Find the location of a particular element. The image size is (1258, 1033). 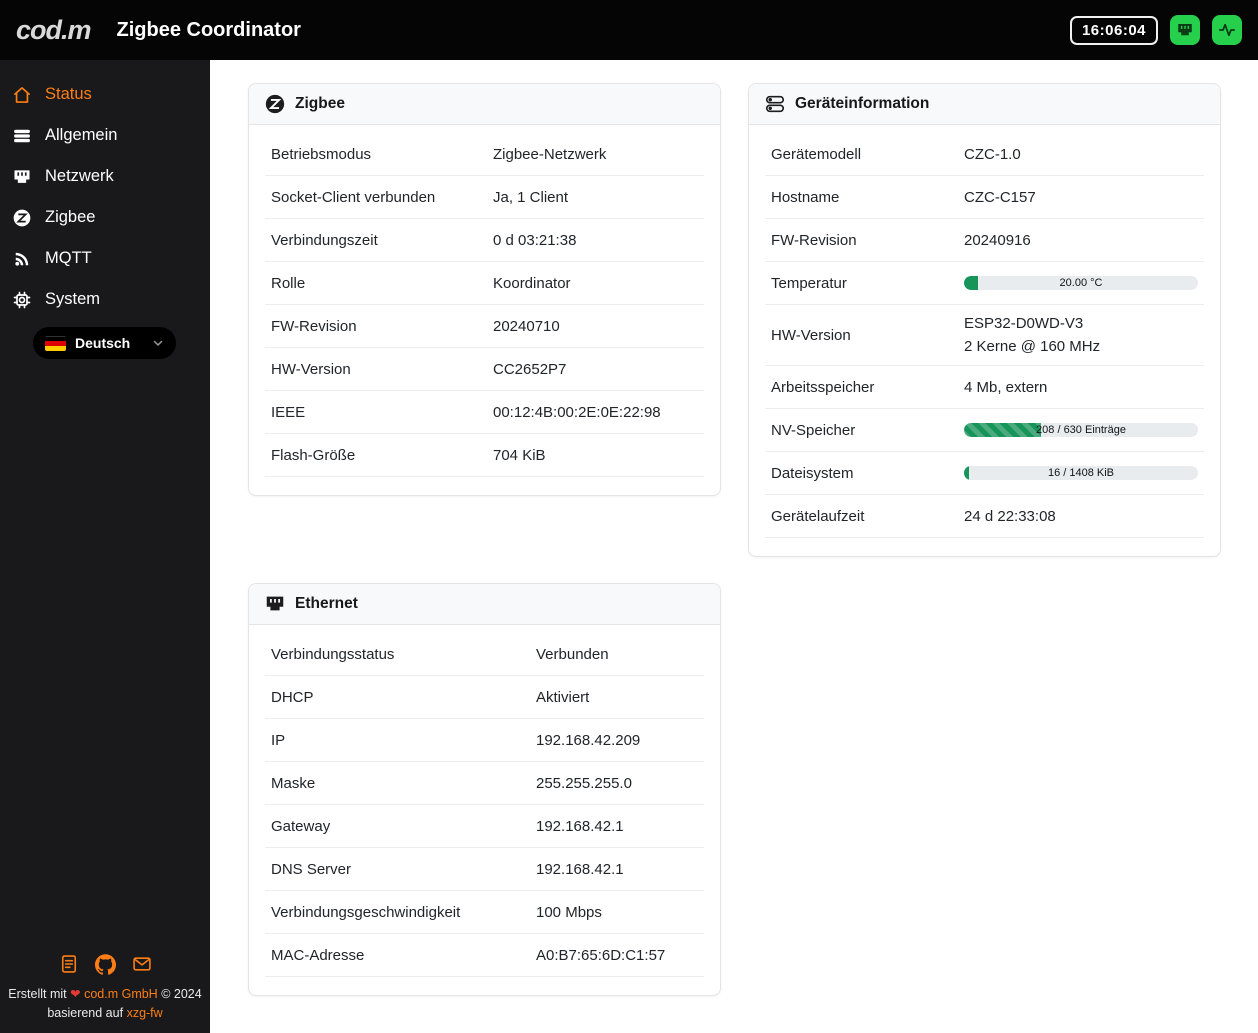

codm-link: cod.m GmbH is located at coordinates (121, 994).